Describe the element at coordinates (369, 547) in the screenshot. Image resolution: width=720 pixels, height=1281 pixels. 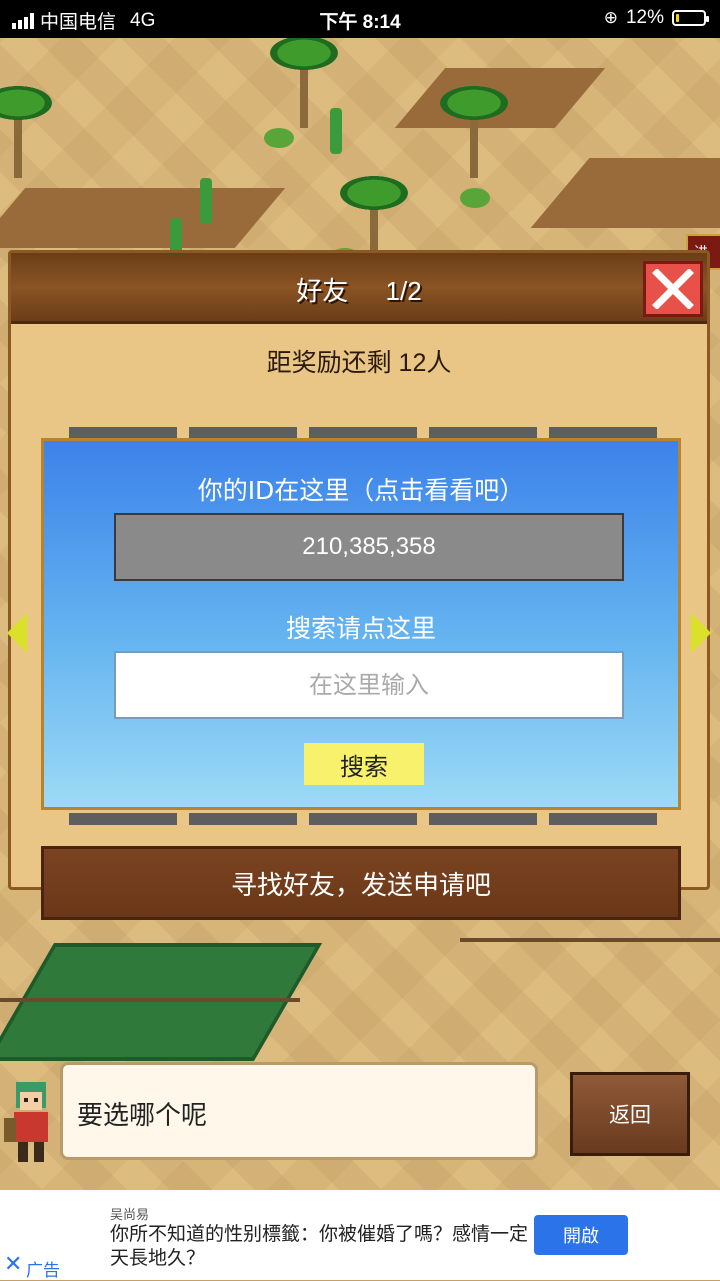
I see `player-id-field: 210,385,358` at that location.